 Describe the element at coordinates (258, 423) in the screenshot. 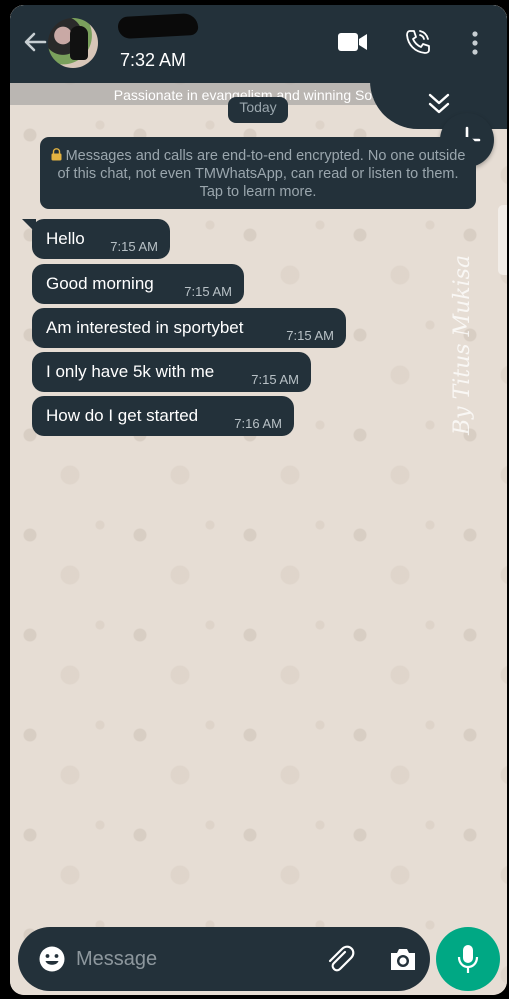

I see `message-time: 7:16 AM` at that location.